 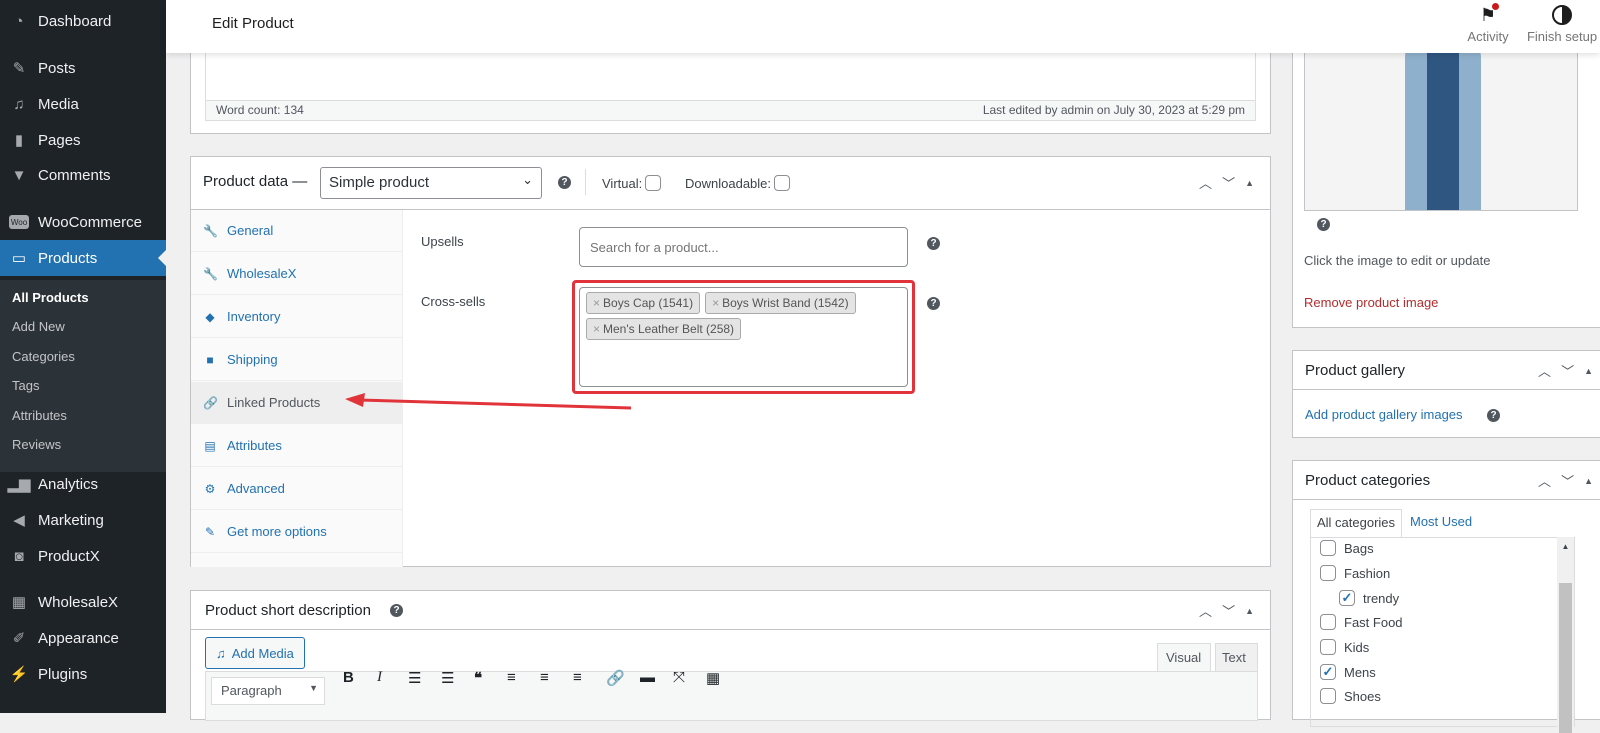 I want to click on nav-products: ▭ Products, so click(x=83, y=258).